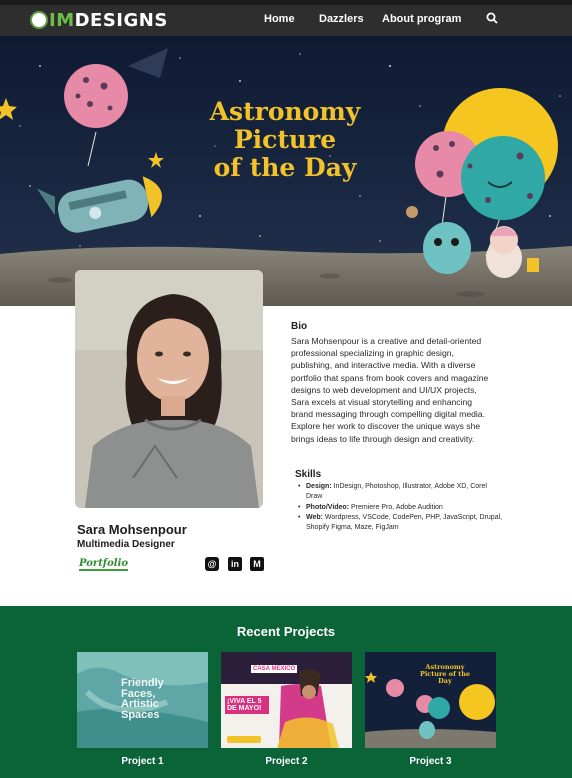  Describe the element at coordinates (341, 19) in the screenshot. I see `nav-link-dazzlers: Dazzlers` at that location.